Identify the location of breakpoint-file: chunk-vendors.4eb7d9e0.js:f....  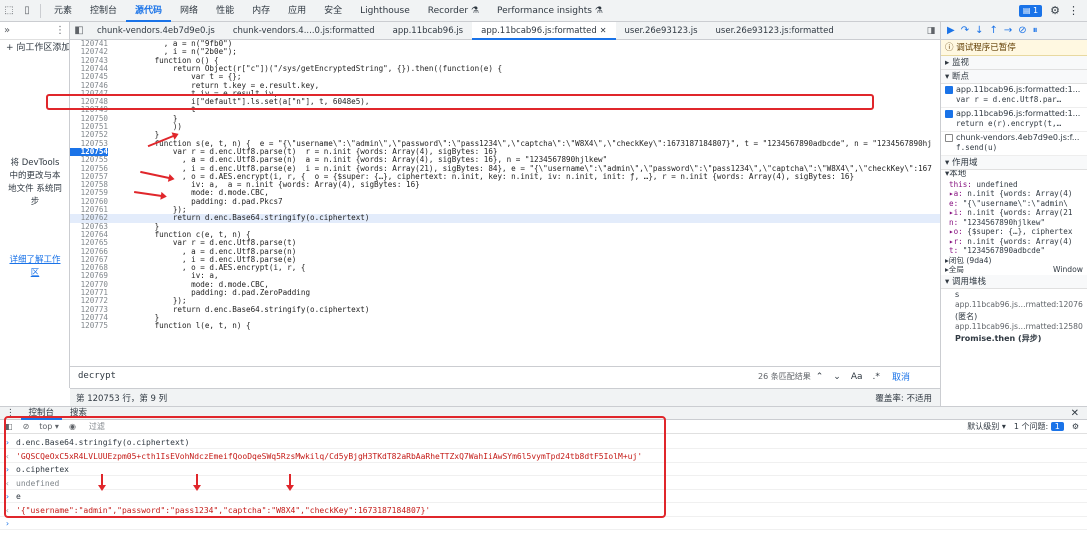
(1018, 137).